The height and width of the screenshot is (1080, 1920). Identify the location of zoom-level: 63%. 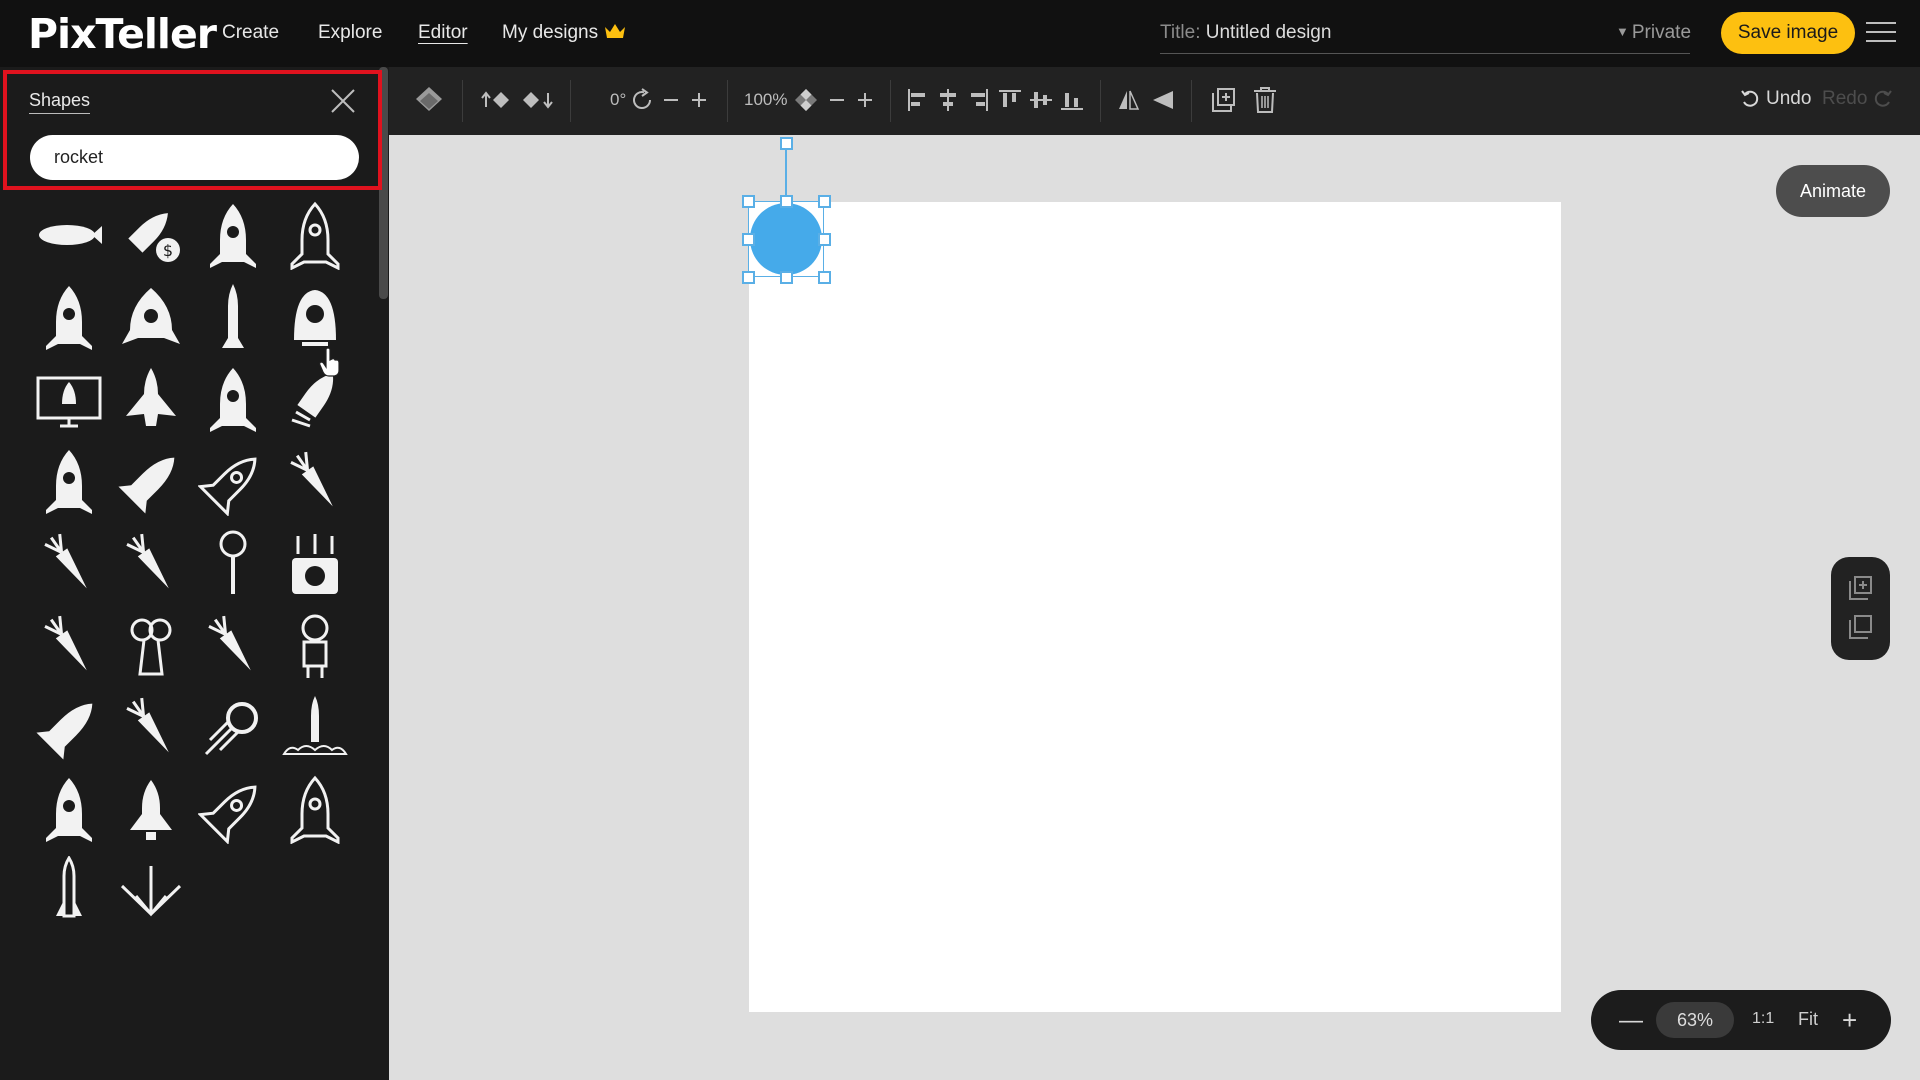
(1695, 1020).